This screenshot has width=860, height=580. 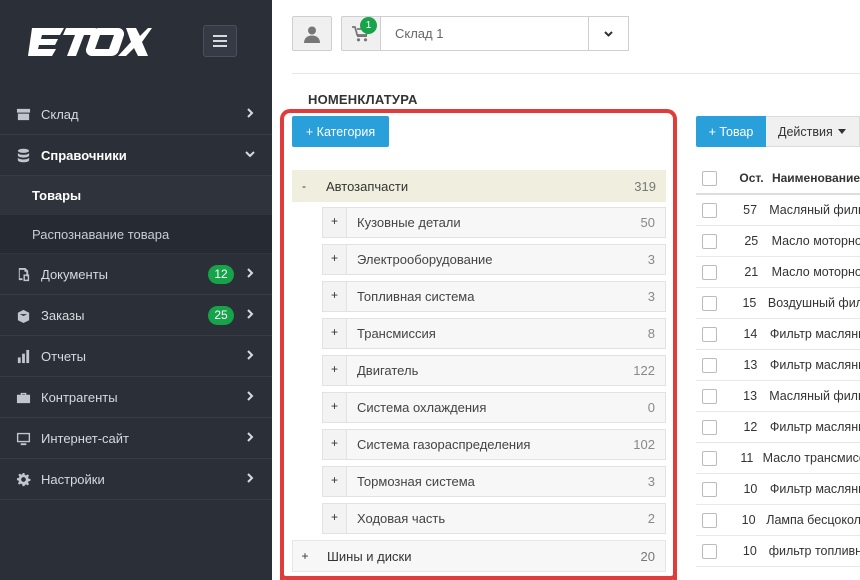 I want to click on category-name: Система газораспределения, so click(x=490, y=444).